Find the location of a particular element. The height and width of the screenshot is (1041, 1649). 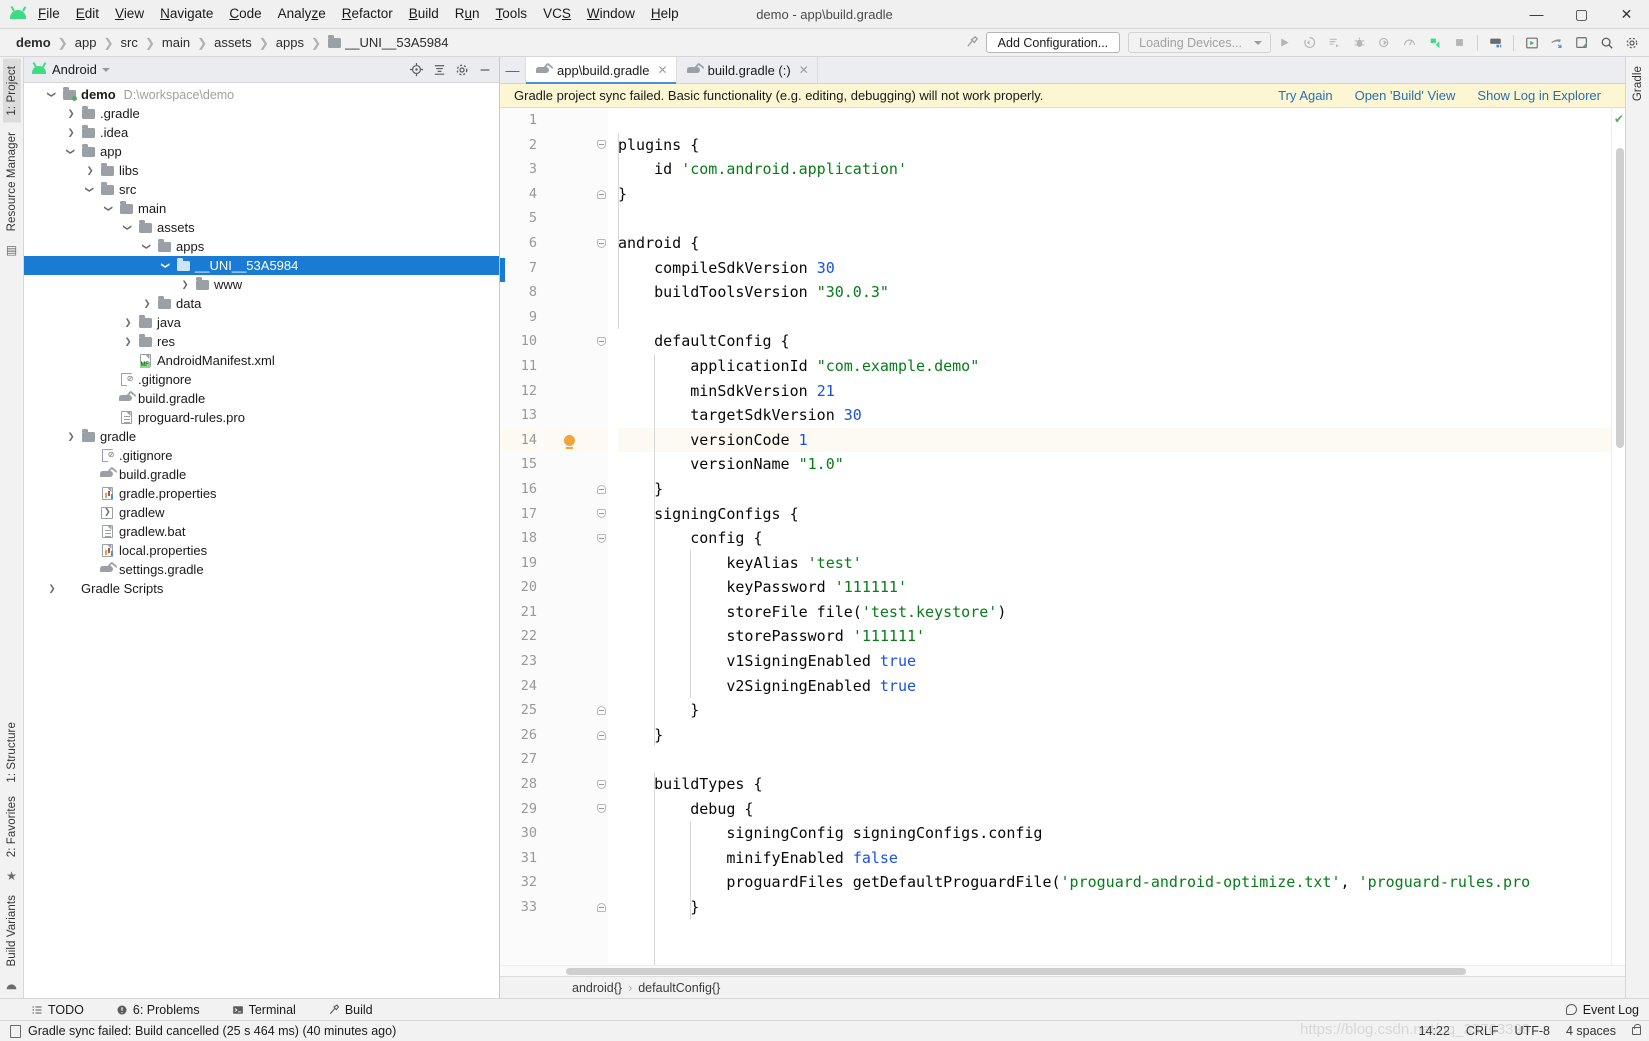

hide-panel-icon is located at coordinates (485, 70).